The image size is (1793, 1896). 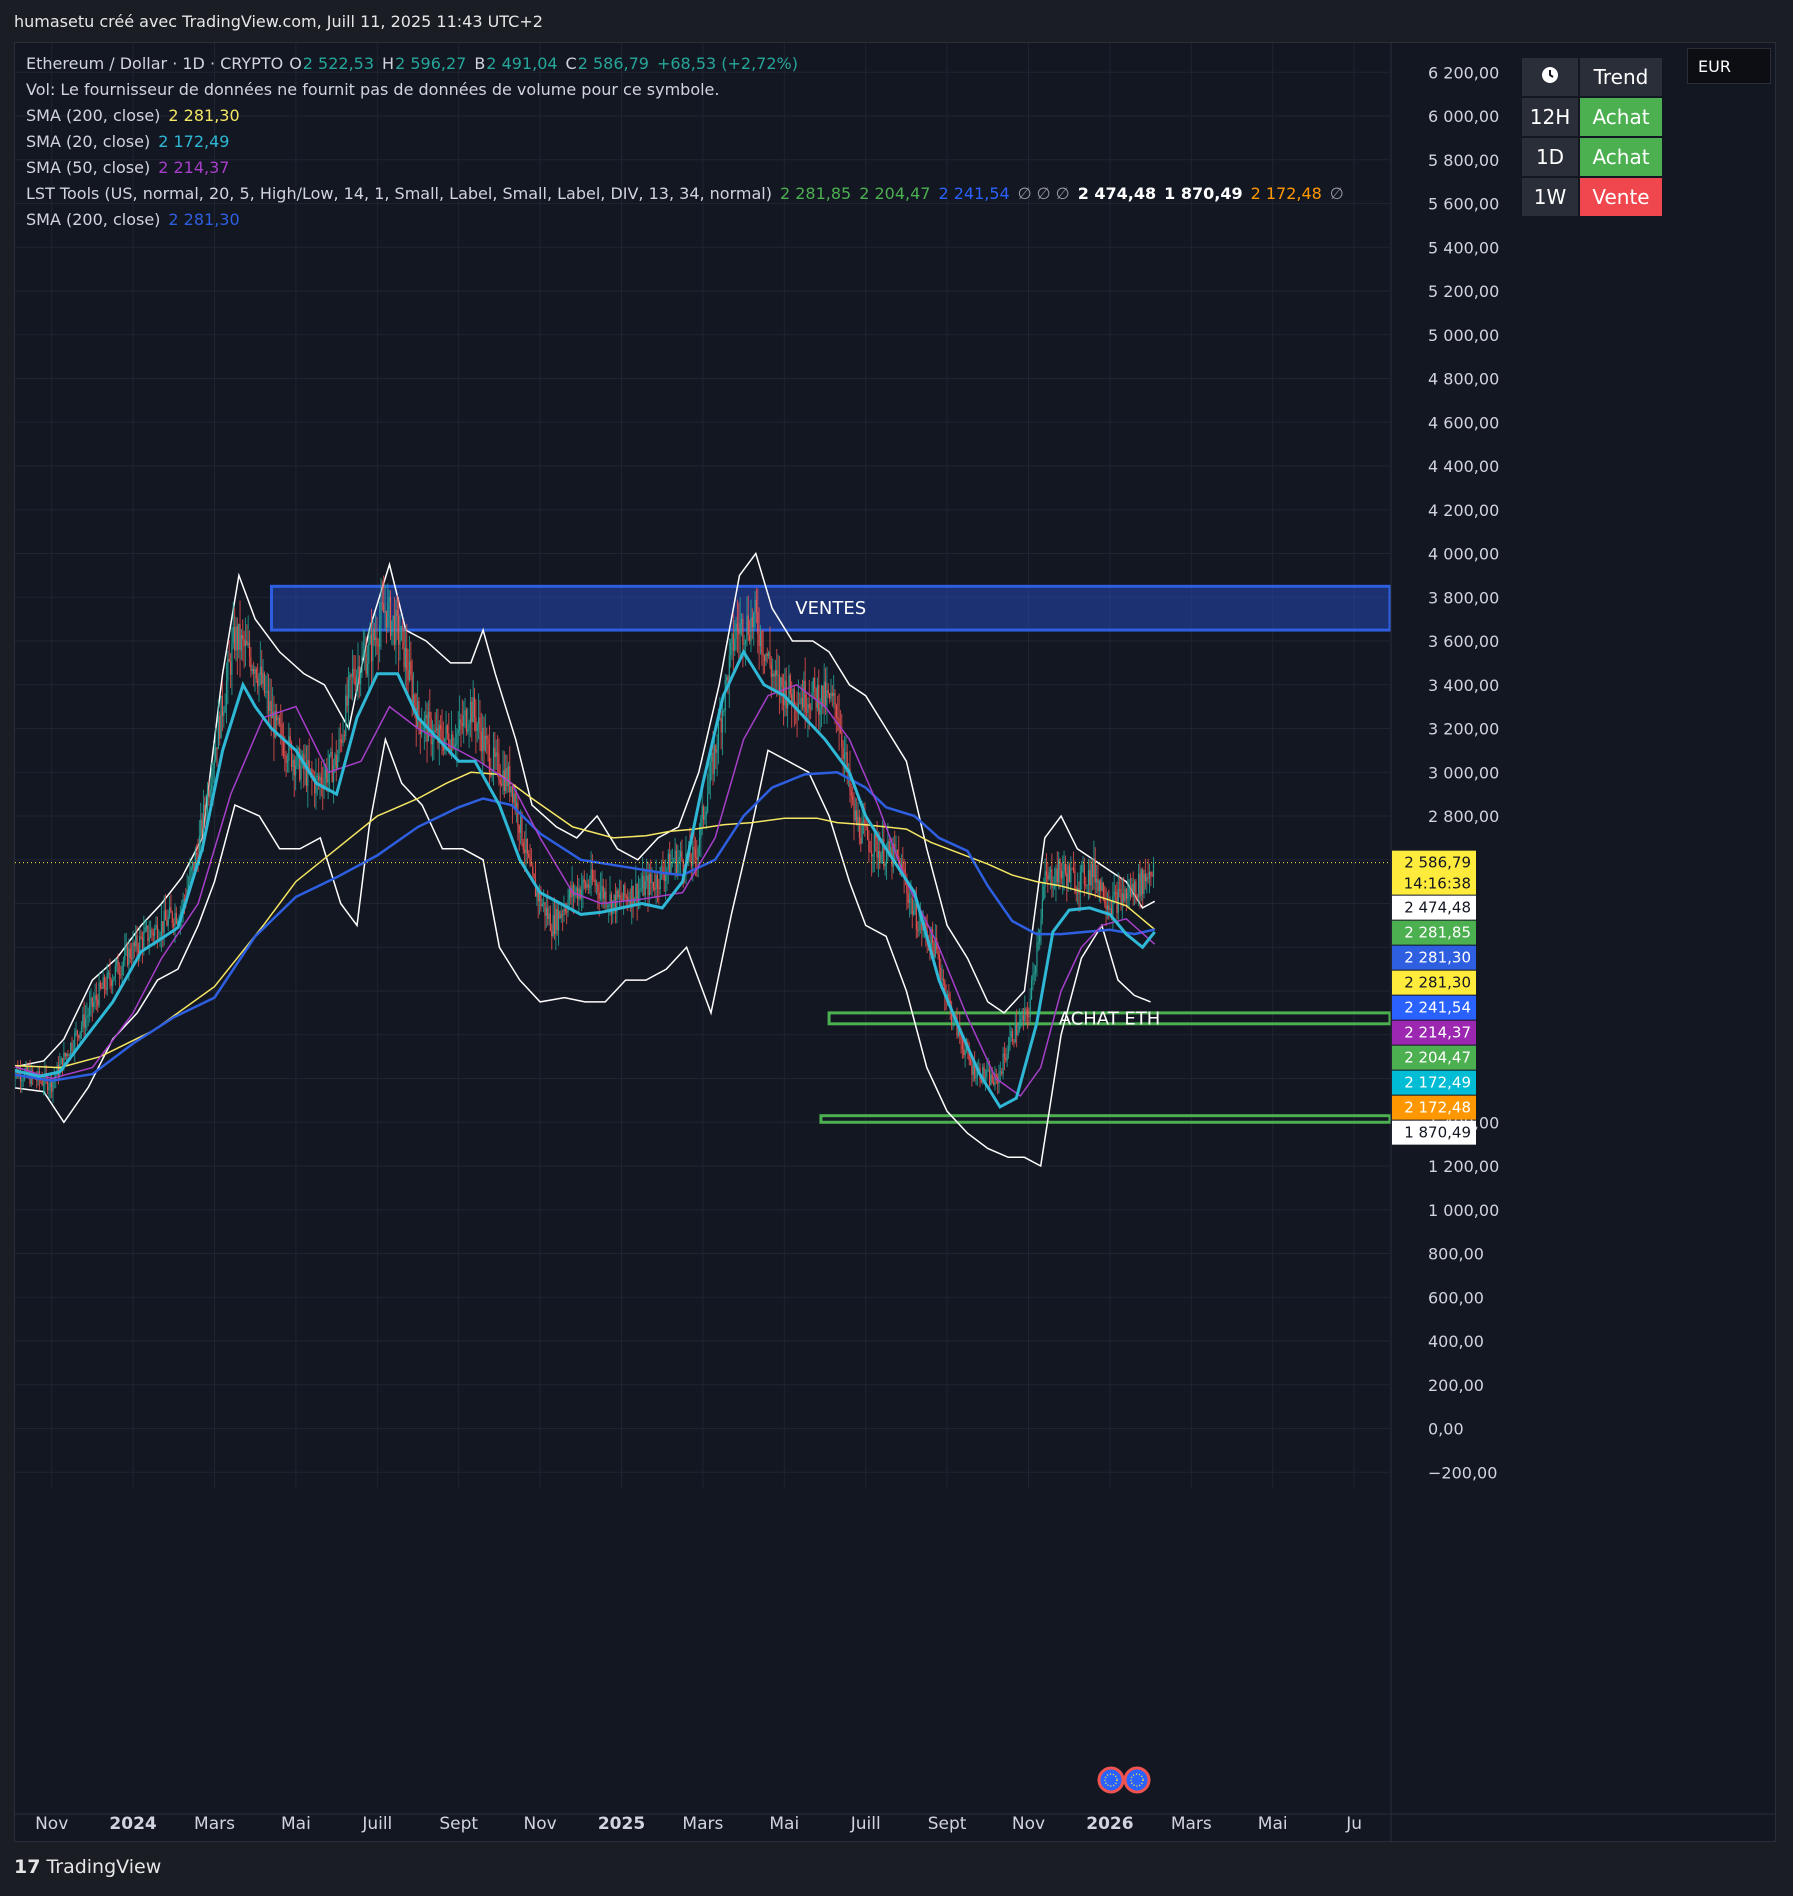 I want to click on y-tick-label: 0,00, so click(x=1446, y=1429).